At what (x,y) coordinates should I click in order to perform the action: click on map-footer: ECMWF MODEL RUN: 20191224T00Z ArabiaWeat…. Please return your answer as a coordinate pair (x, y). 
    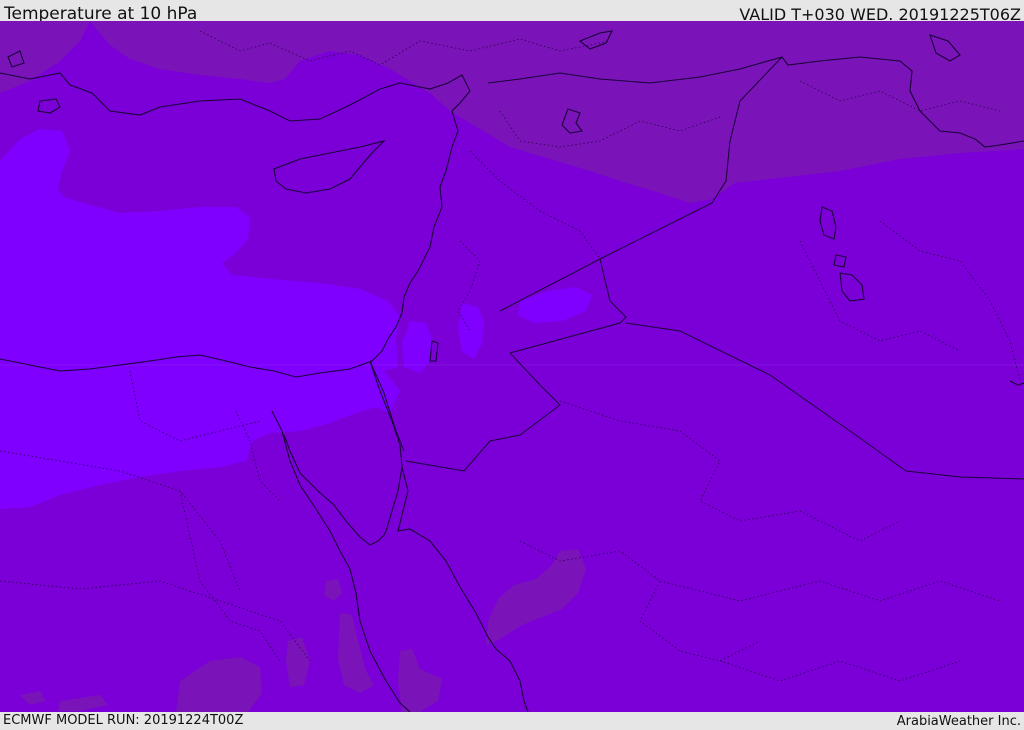
    Looking at the image, I should click on (512, 720).